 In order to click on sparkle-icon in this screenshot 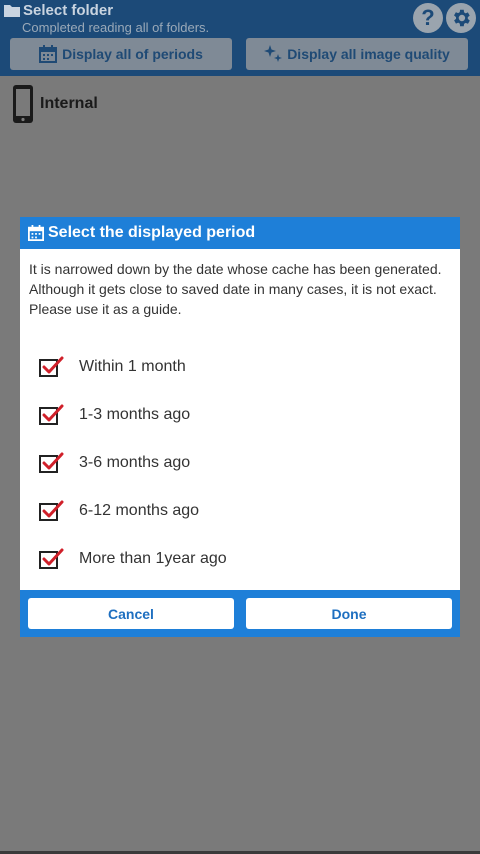, I will do `click(273, 53)`.